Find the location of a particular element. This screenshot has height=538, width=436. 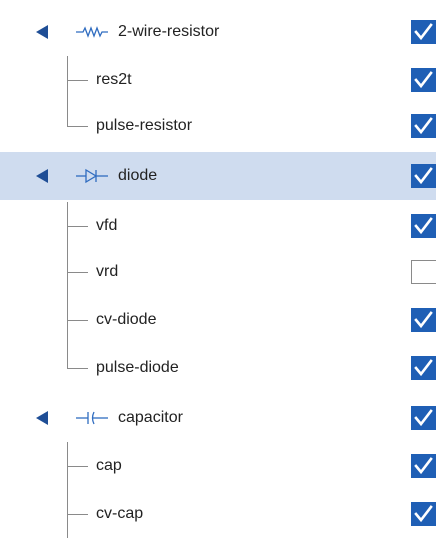

tree-group-row: 2-wire-resistor is located at coordinates (218, 32).